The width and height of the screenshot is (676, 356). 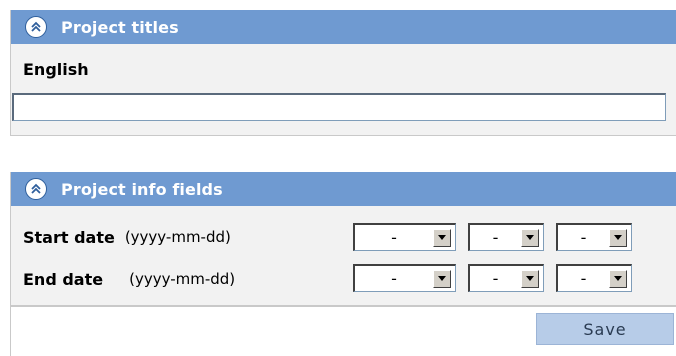 I want to click on project-titles-header: Project titles, so click(x=343, y=27).